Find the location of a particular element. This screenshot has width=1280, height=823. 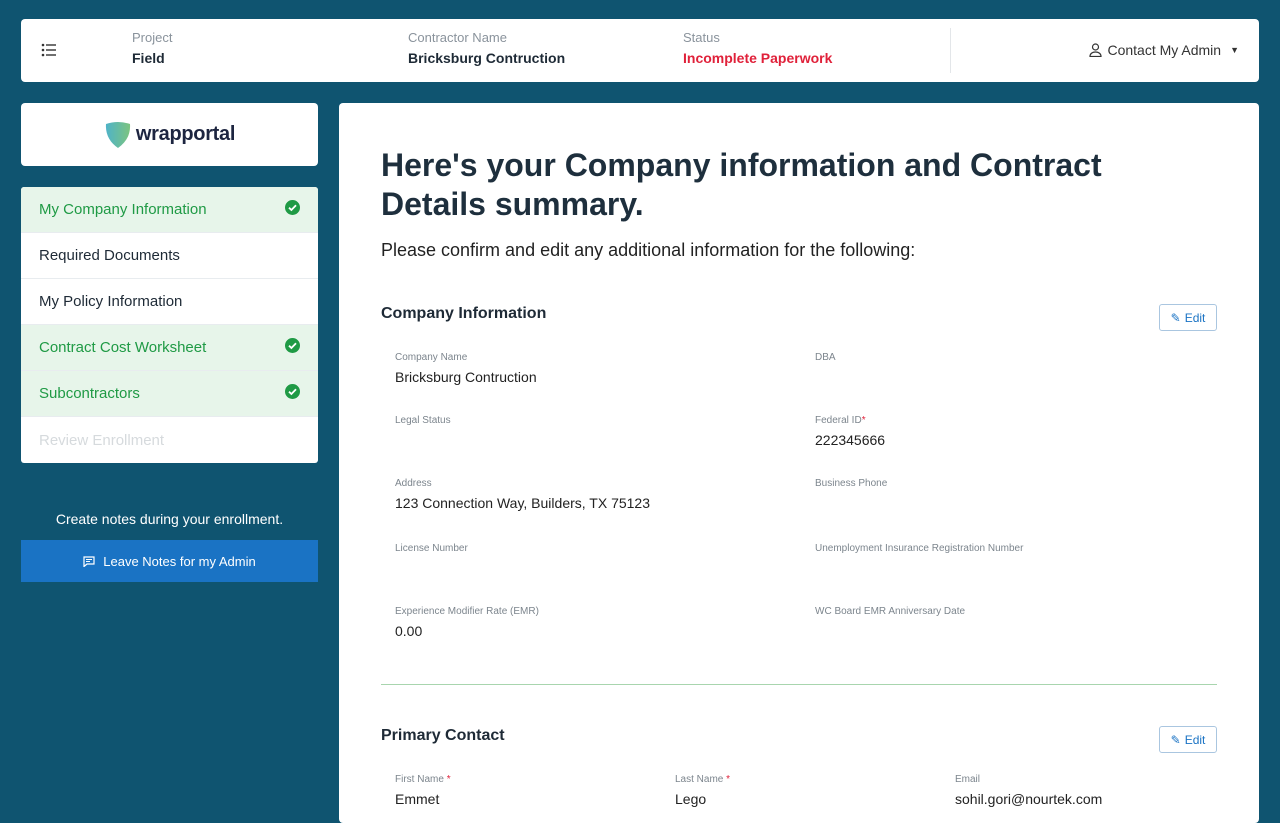

header-divider is located at coordinates (950, 50).